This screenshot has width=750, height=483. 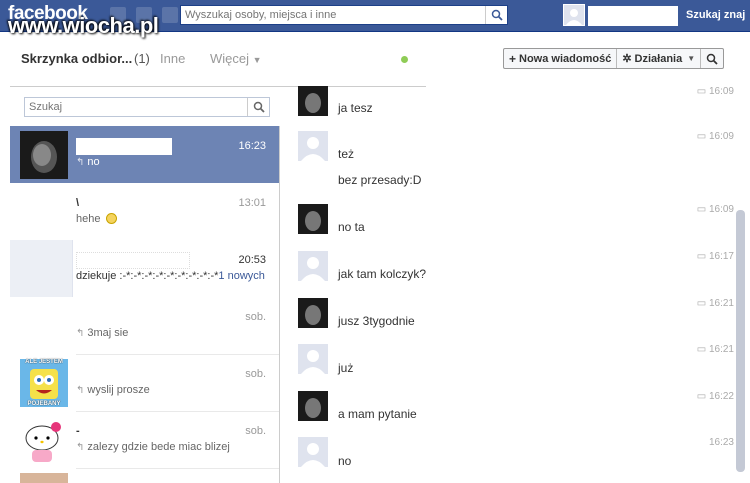 I want to click on gear-icon: ✲, so click(x=627, y=59).